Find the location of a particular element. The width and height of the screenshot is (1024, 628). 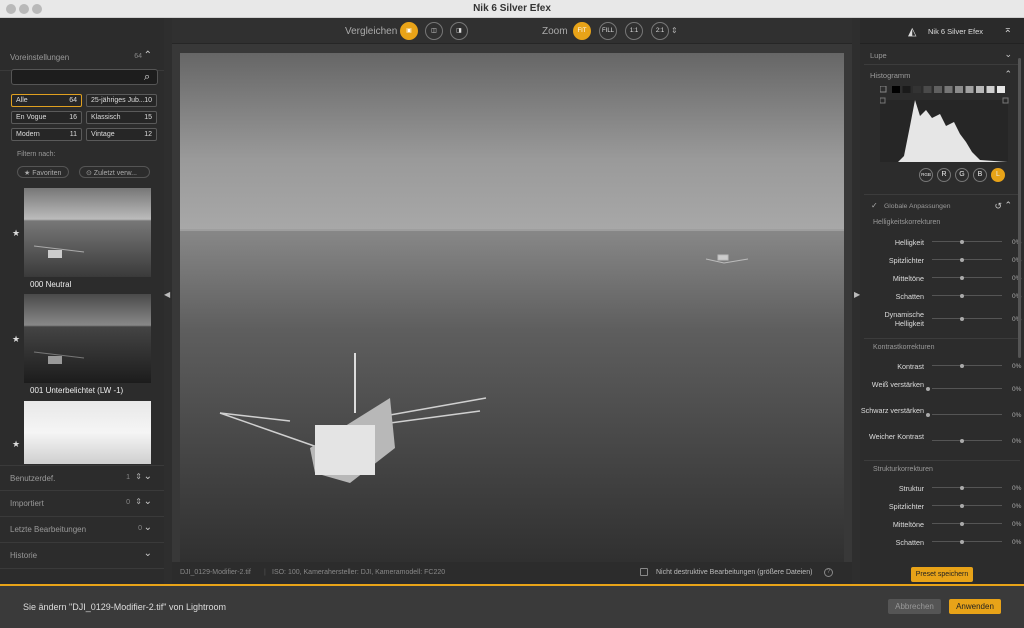

filter-favorites-button: ★ Favoriten is located at coordinates (43, 172).